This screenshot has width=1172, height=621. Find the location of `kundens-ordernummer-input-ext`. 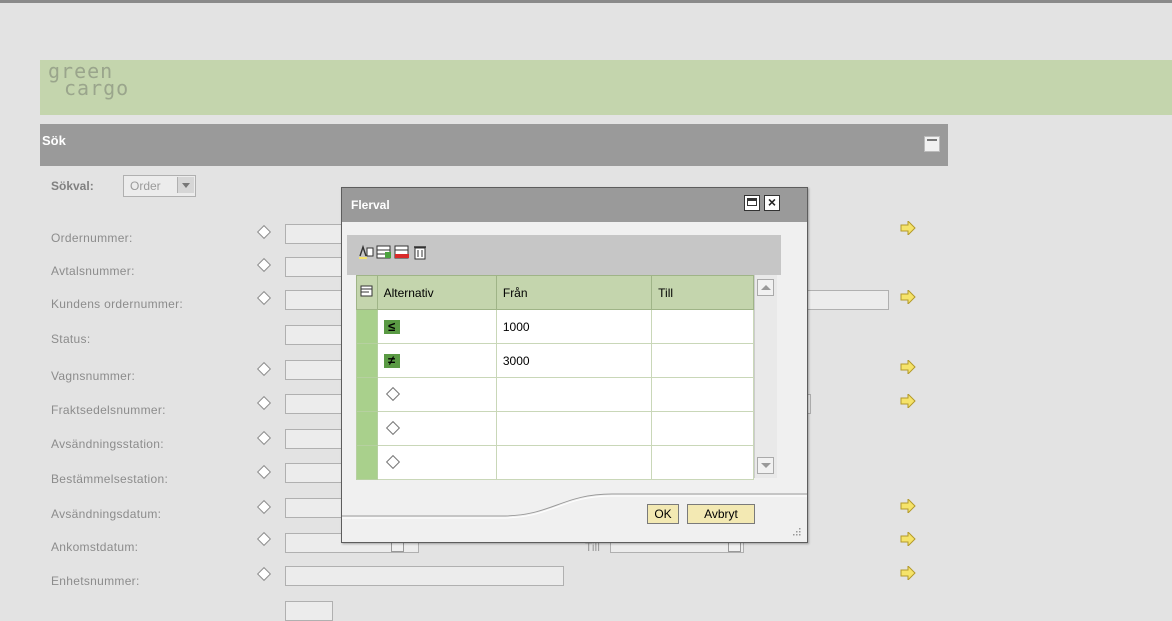

kundens-ordernummer-input-ext is located at coordinates (847, 300).